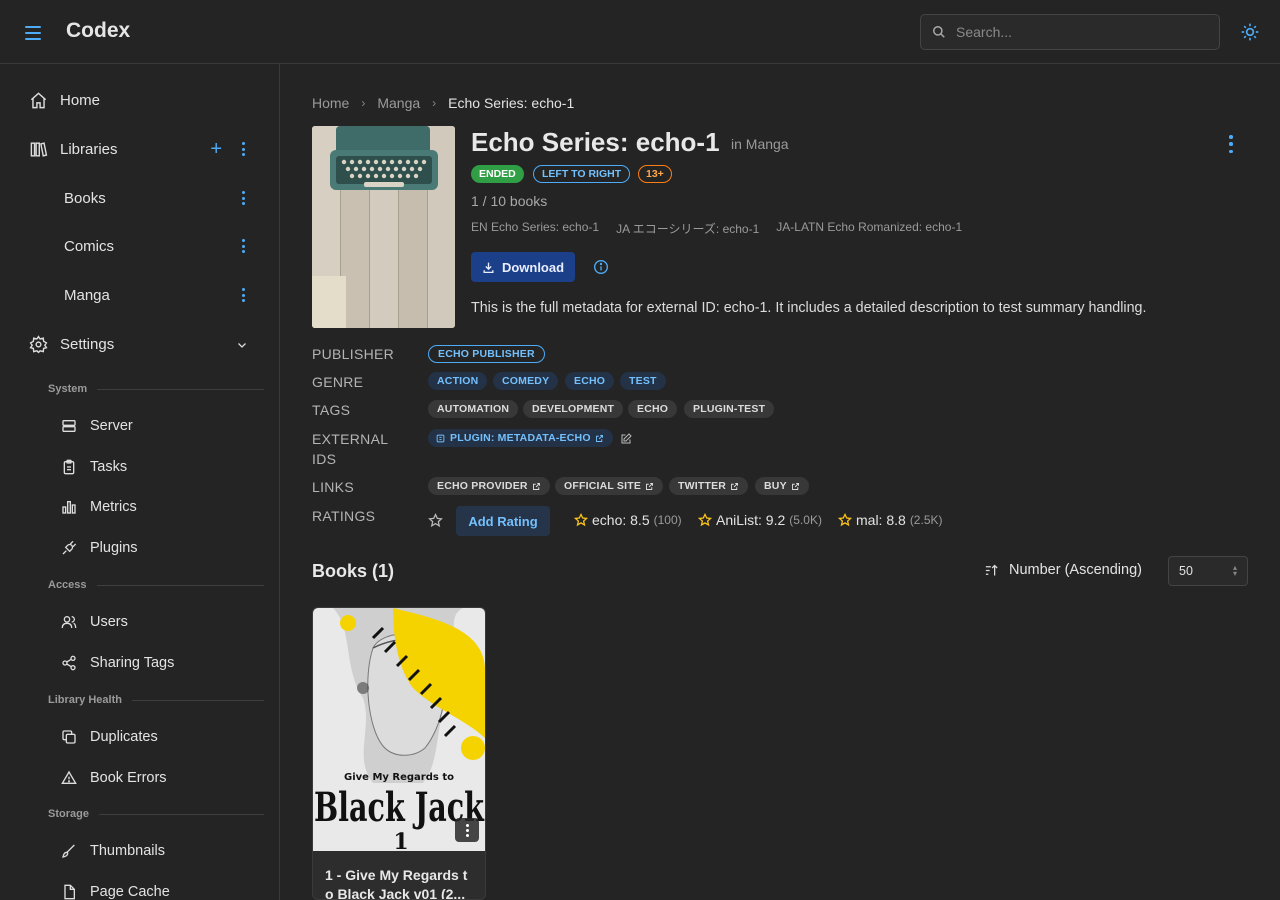  What do you see at coordinates (140, 344) in the screenshot?
I see `sidebar-item-settings: Settings` at bounding box center [140, 344].